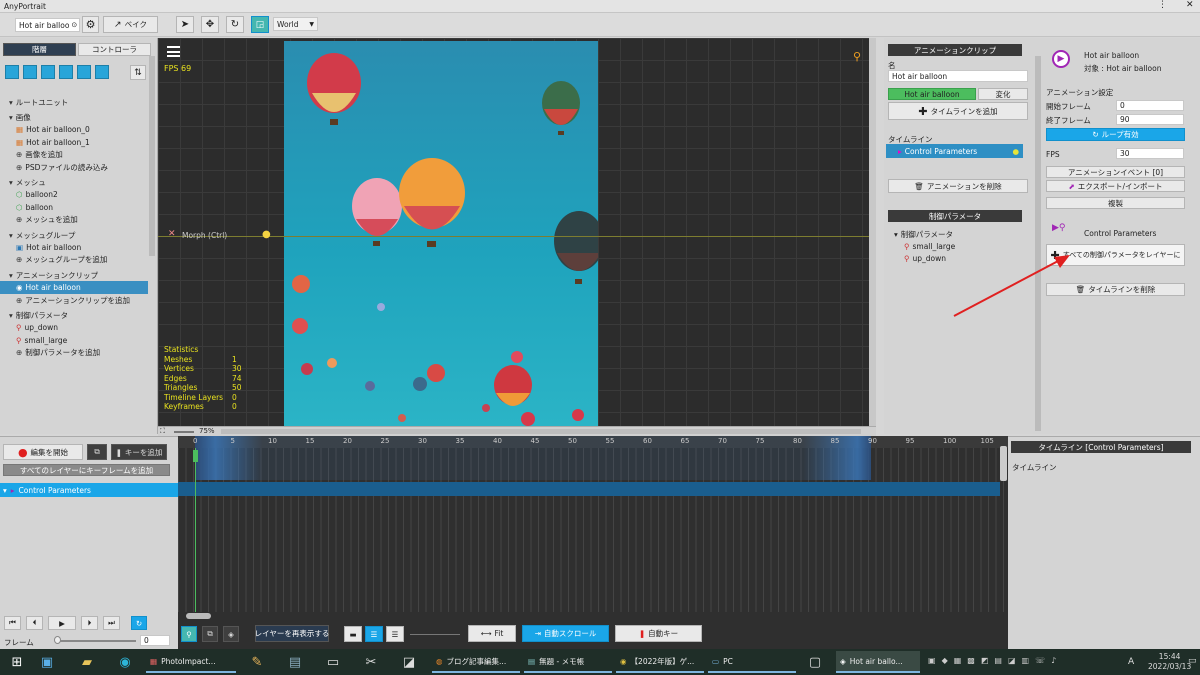  What do you see at coordinates (1169, 662) in the screenshot?
I see `clock: 15:44 2022/03/13` at bounding box center [1169, 662].